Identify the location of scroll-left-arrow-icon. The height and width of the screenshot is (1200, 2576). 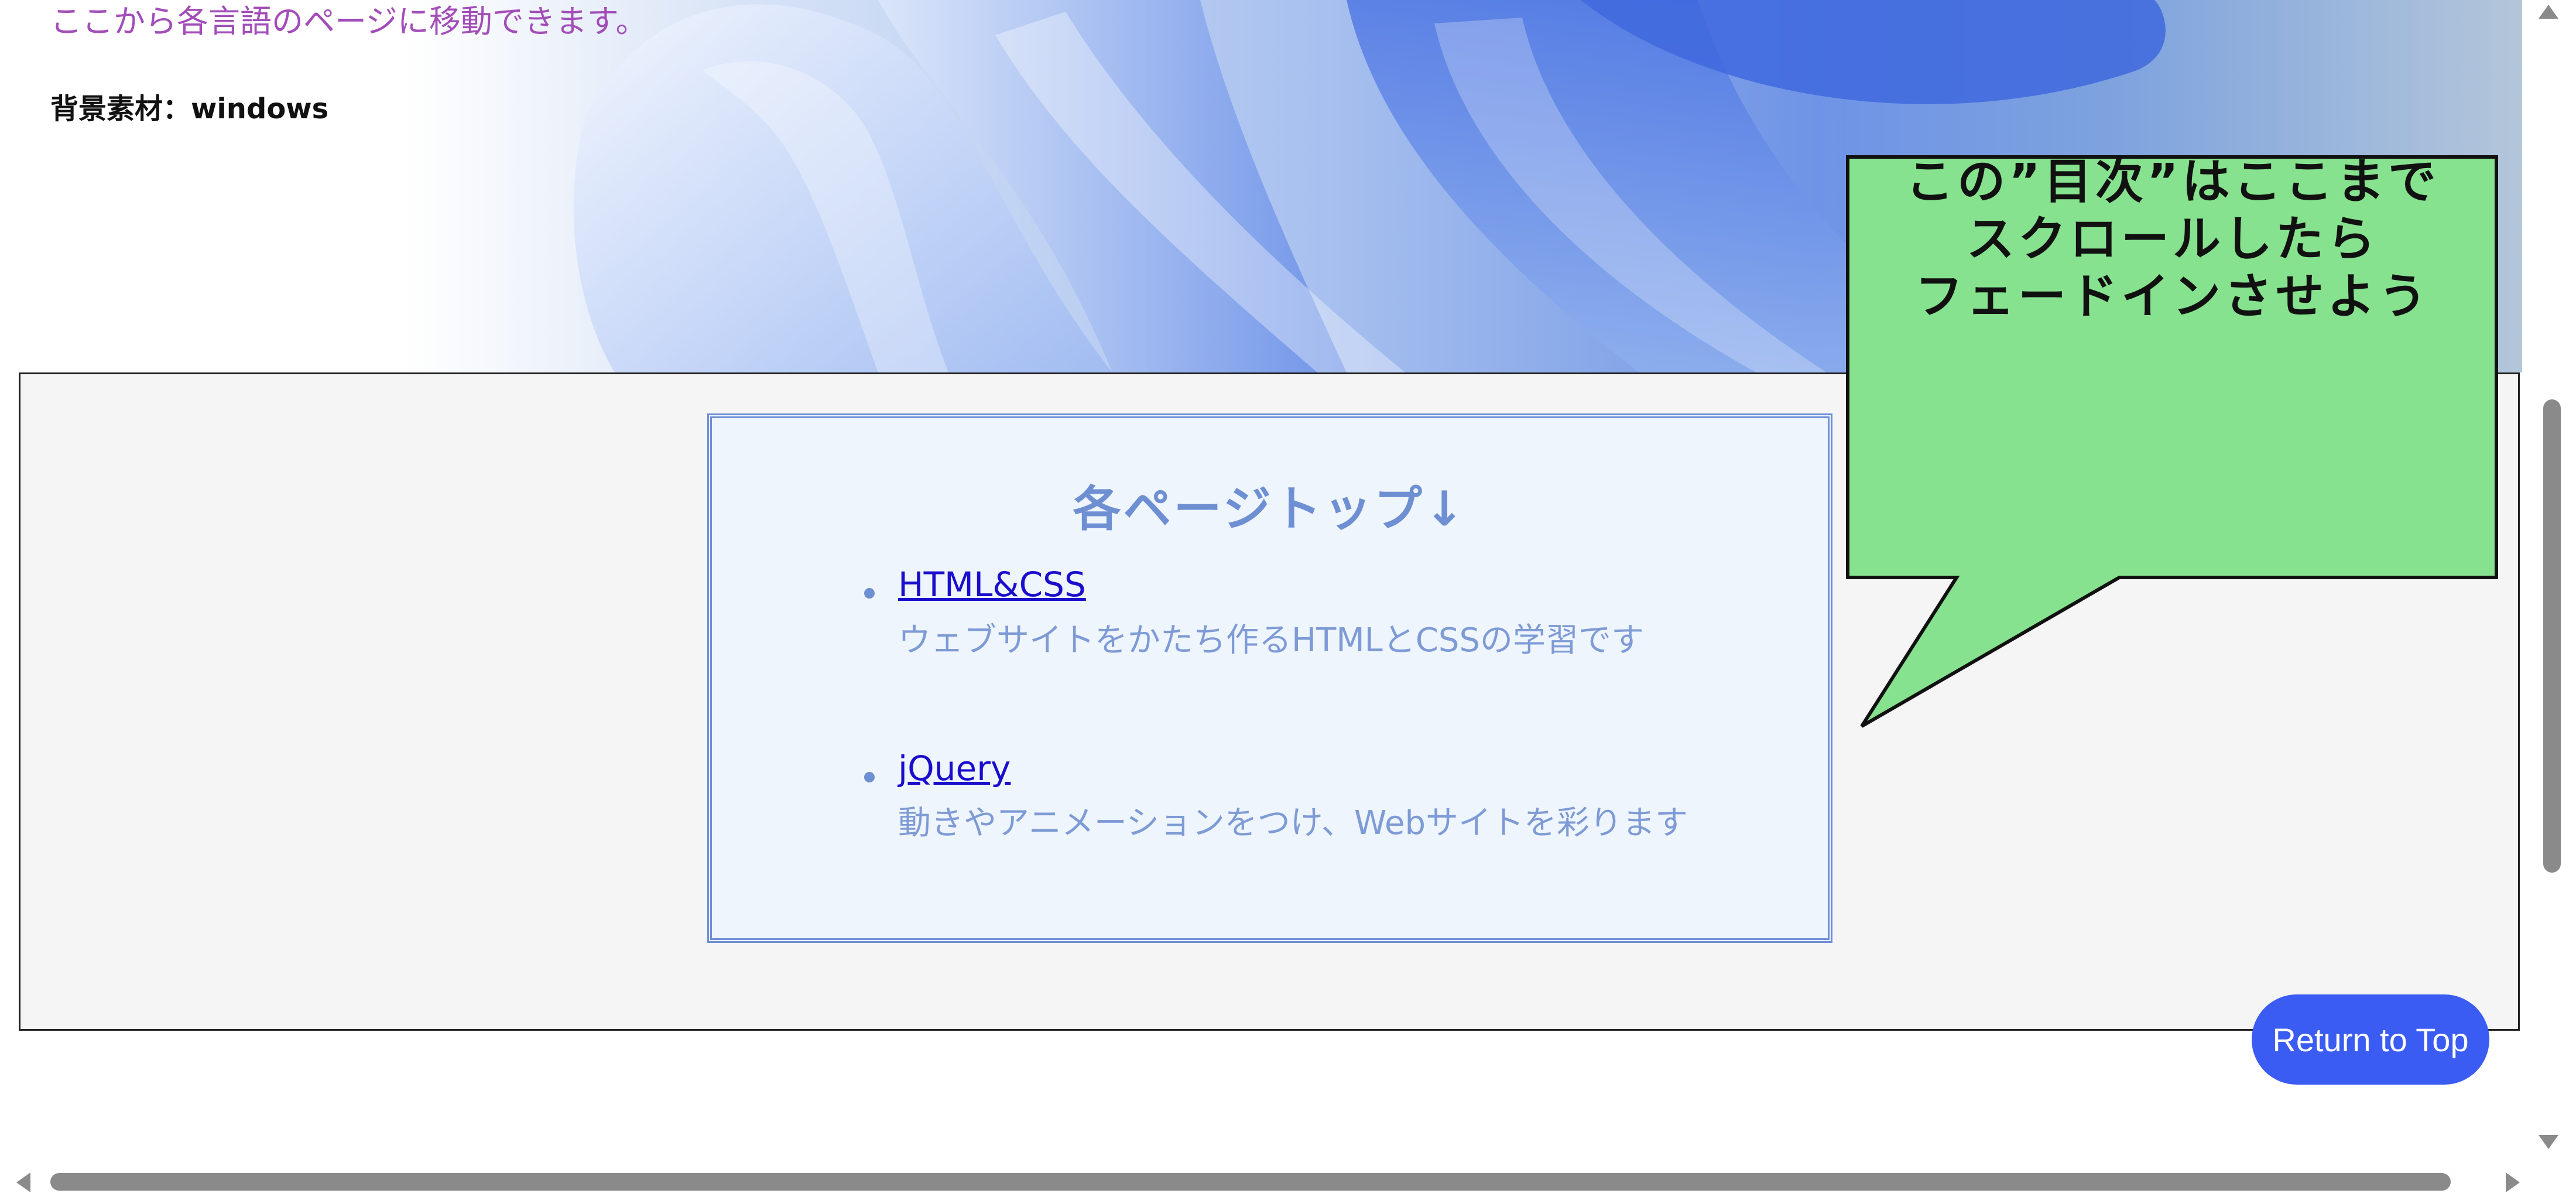
(23, 1182).